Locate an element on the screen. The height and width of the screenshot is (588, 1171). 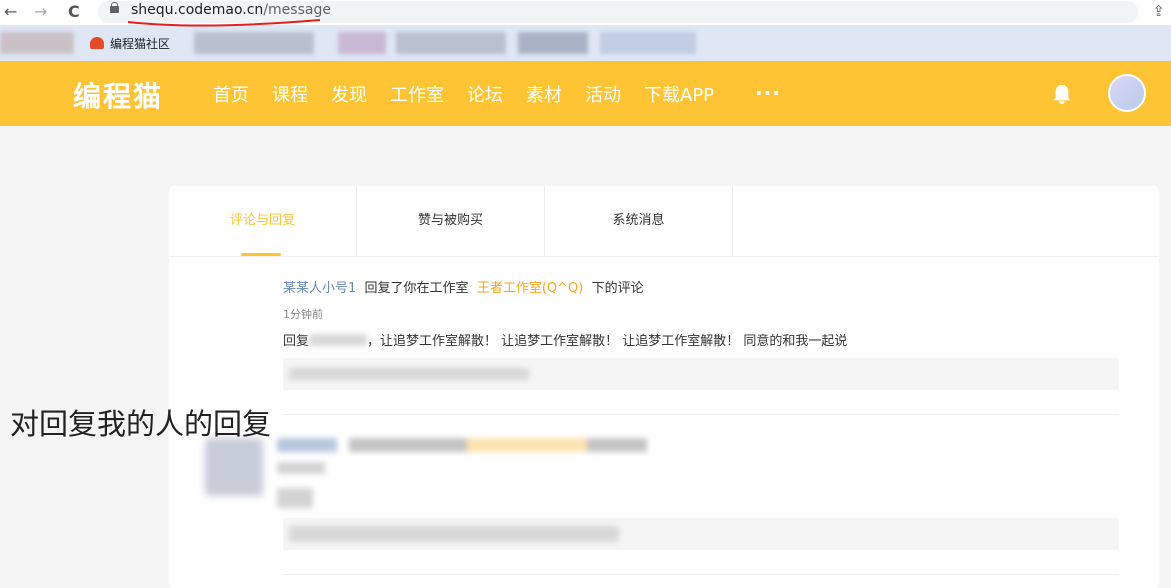
more-icon: ··· is located at coordinates (768, 93).